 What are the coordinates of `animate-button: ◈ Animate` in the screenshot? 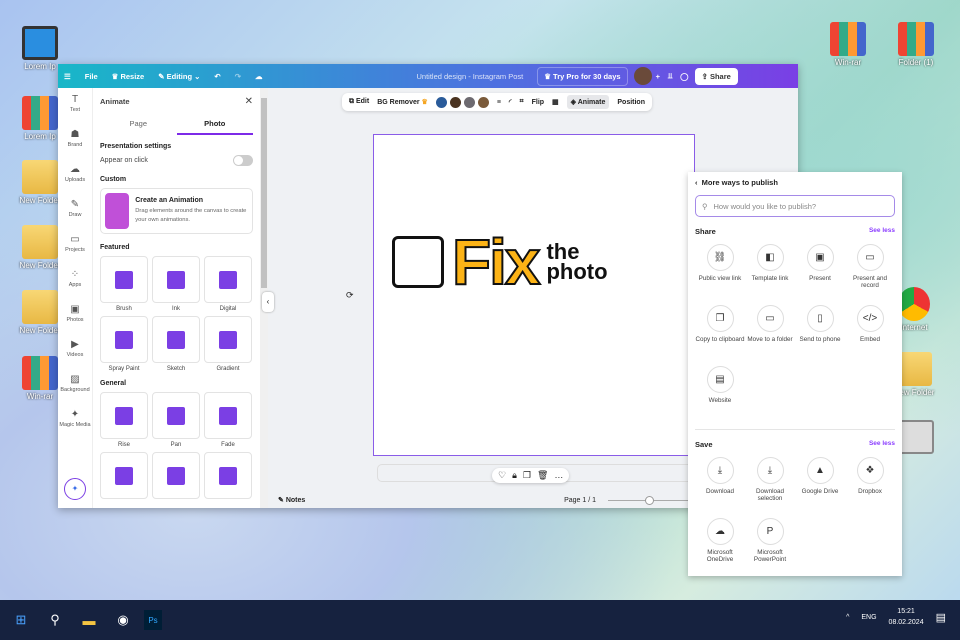 It's located at (588, 102).